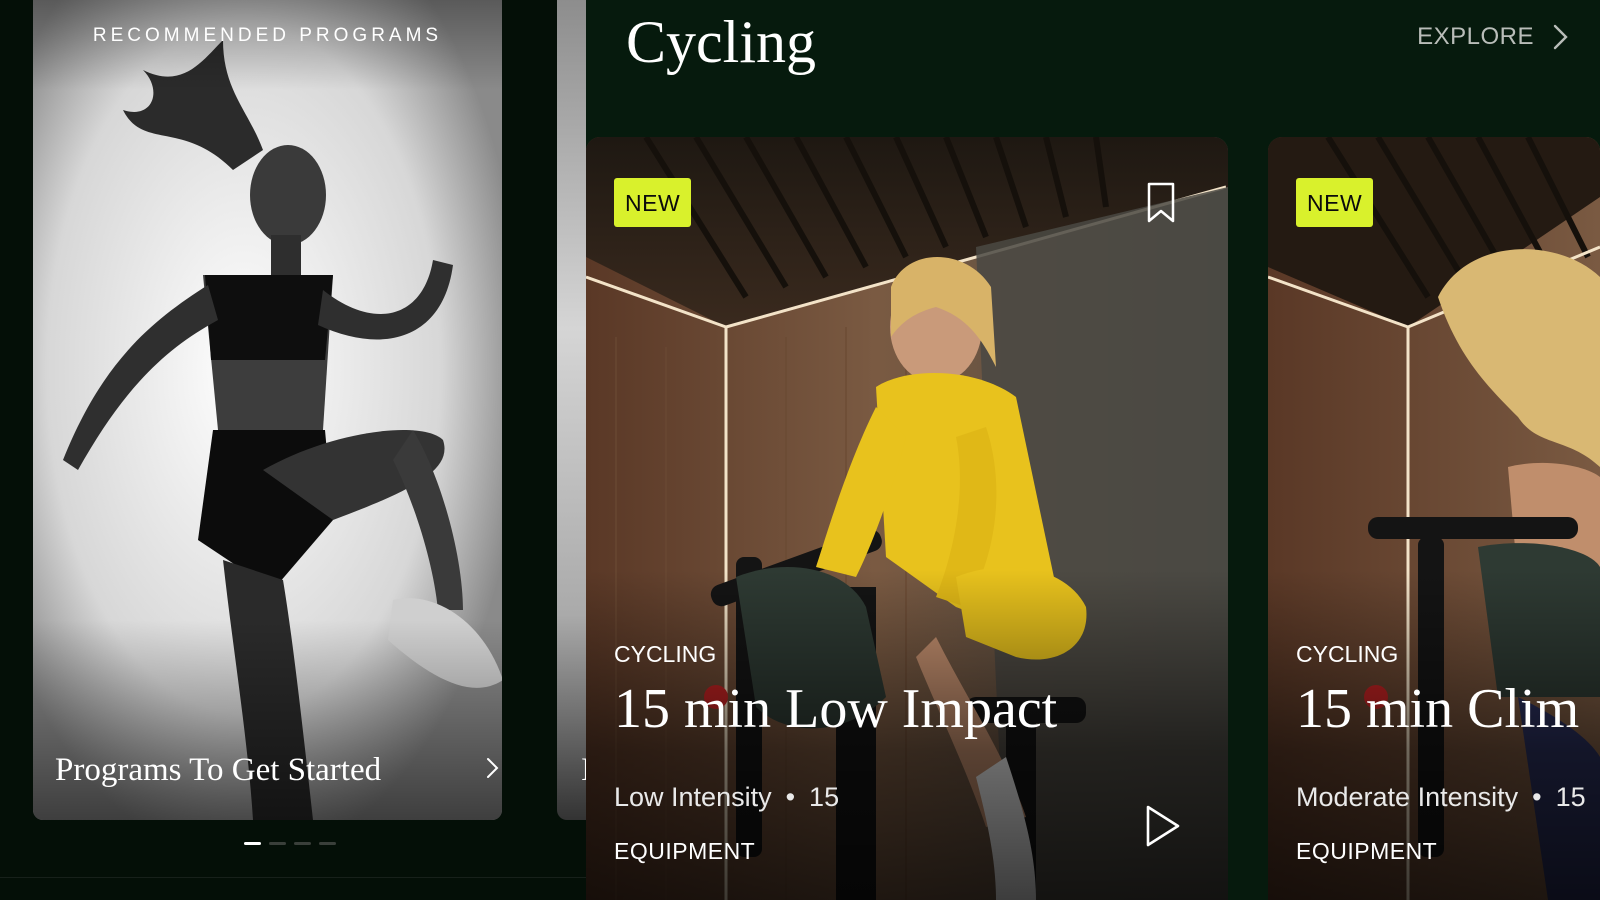 The image size is (1600, 900). What do you see at coordinates (1162, 826) in the screenshot?
I see `play-icon` at bounding box center [1162, 826].